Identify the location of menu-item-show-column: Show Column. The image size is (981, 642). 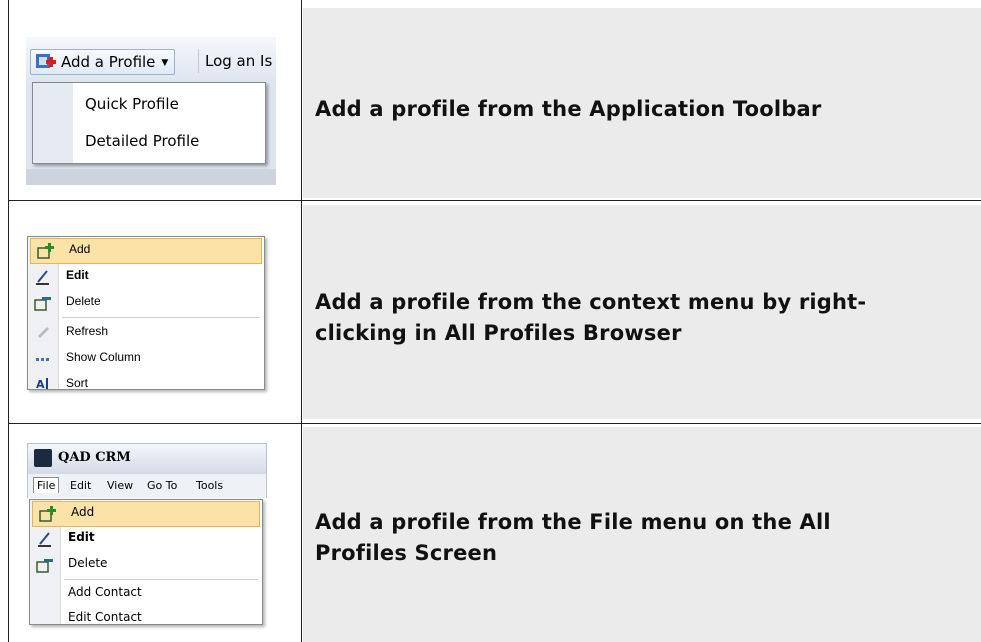
(146, 359).